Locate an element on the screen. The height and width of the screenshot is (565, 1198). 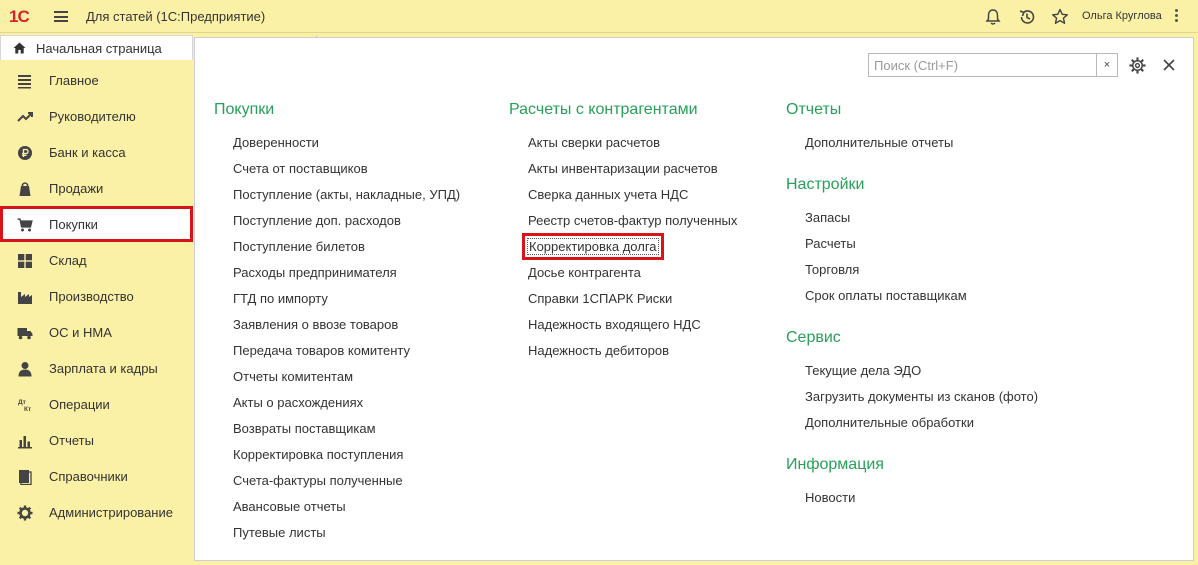
sidebar-item-main: Главное is located at coordinates (96, 80).